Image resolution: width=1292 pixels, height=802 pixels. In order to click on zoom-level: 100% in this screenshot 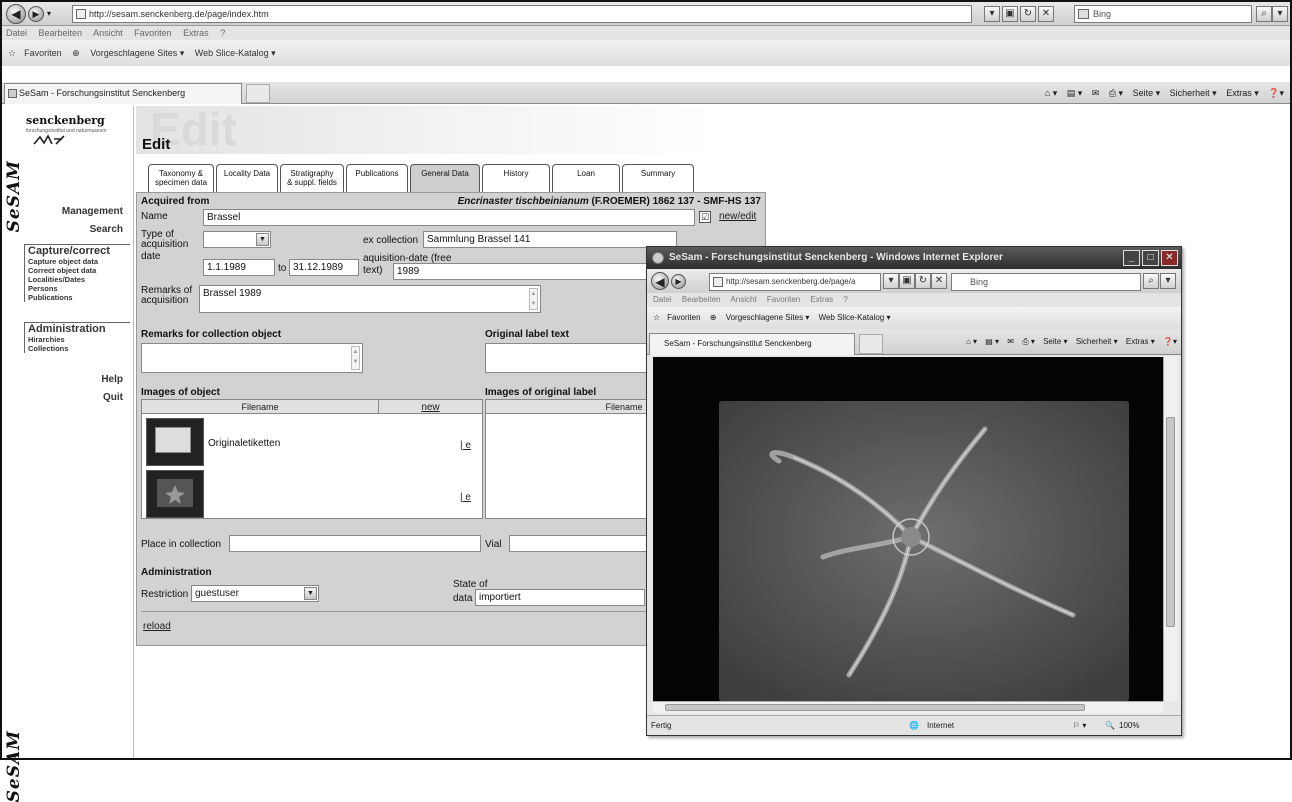, I will do `click(1129, 726)`.